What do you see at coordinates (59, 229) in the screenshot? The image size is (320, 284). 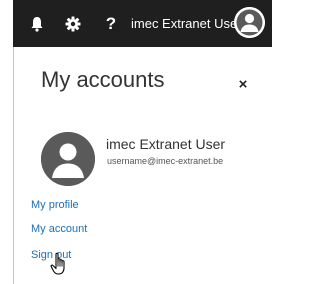 I see `my-account-link: My account` at bounding box center [59, 229].